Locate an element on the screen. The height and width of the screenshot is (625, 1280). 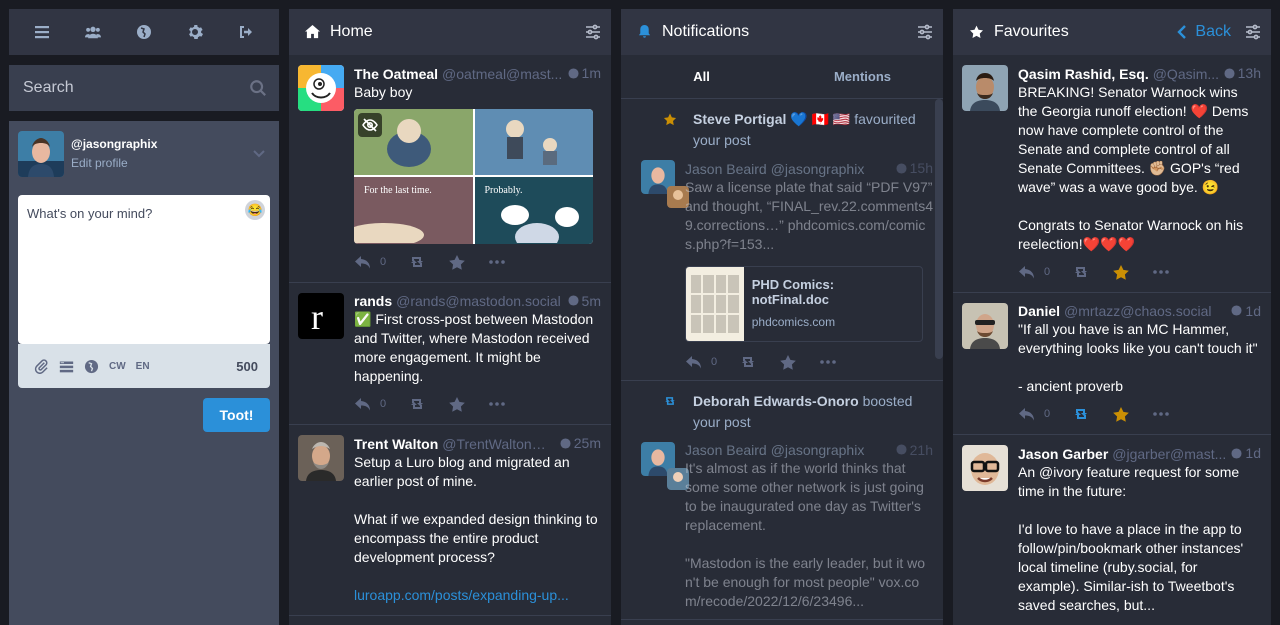
status-time-label: 1d is located at coordinates (1253, 453).